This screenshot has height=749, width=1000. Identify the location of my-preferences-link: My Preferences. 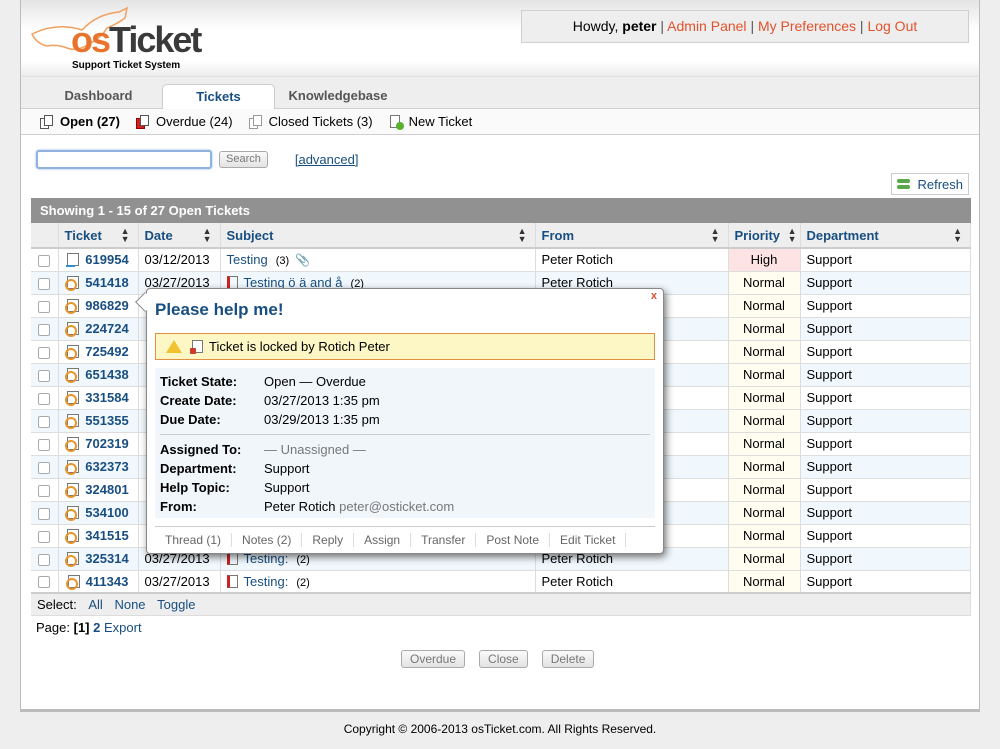
(807, 26).